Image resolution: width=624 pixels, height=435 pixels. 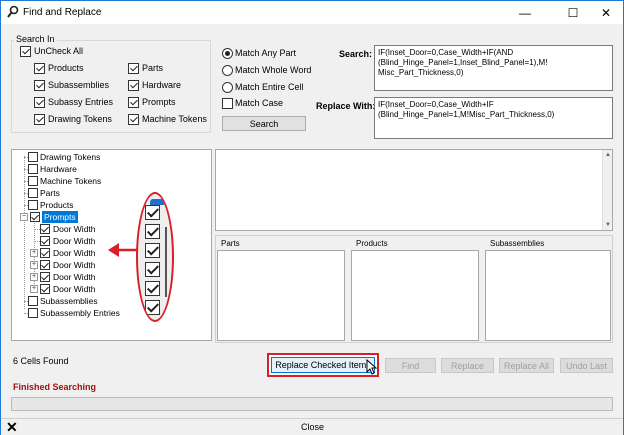 I want to click on maximize-icon: ☐, so click(x=573, y=12).